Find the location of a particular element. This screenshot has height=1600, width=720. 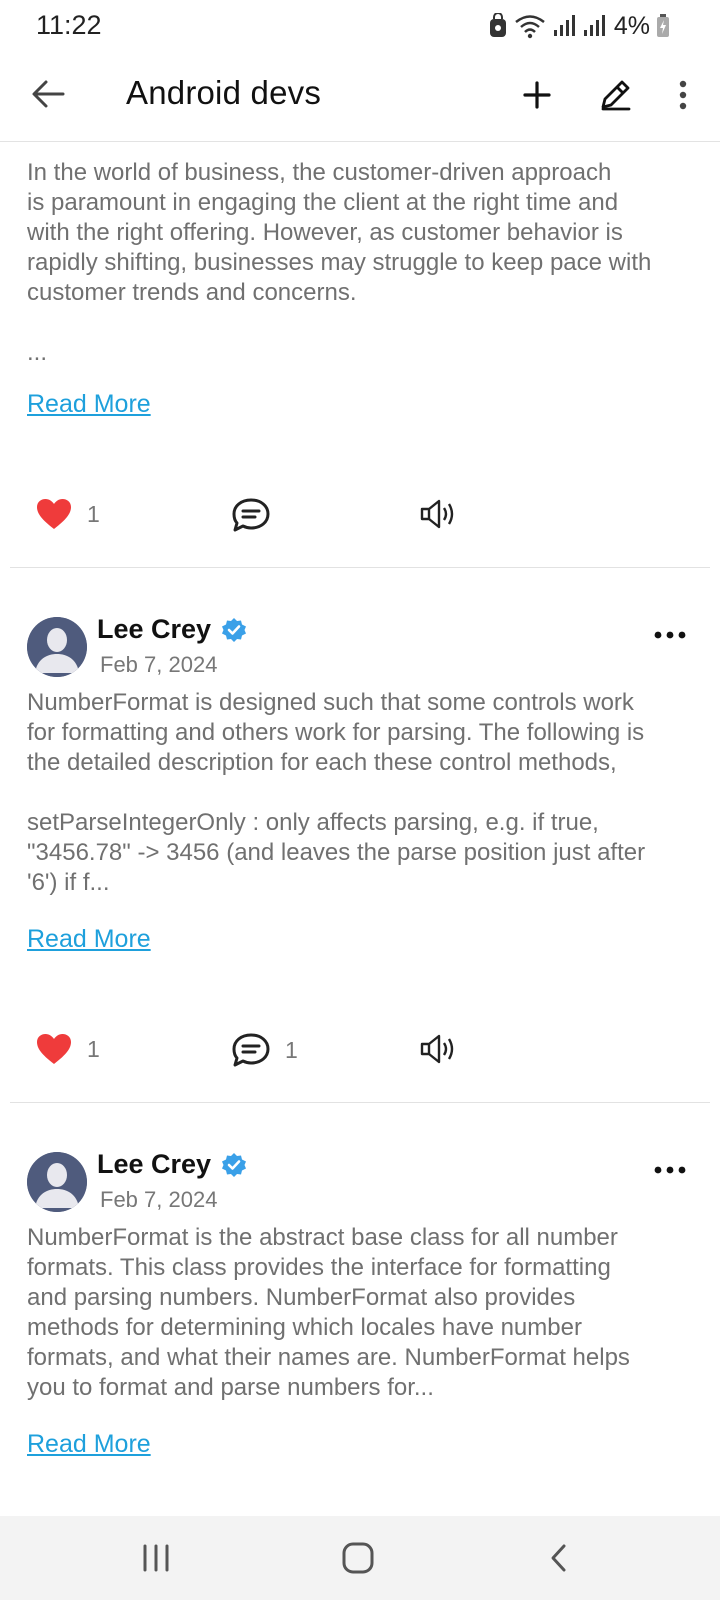

comment-button: 1 is located at coordinates (264, 1050).